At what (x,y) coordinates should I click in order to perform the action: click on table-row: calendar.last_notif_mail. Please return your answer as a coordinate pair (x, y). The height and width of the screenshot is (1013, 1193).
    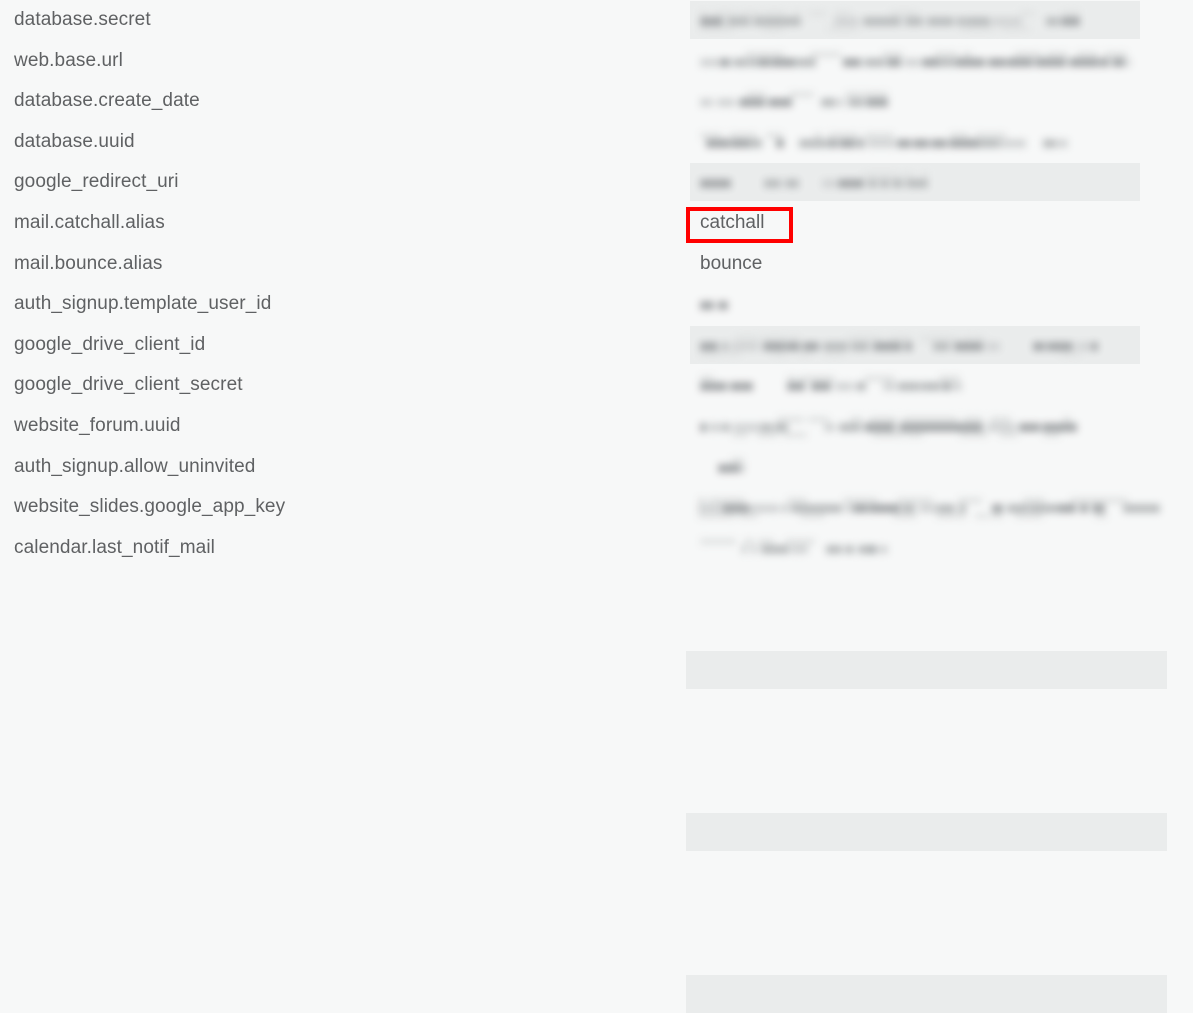
    Looking at the image, I should click on (596, 548).